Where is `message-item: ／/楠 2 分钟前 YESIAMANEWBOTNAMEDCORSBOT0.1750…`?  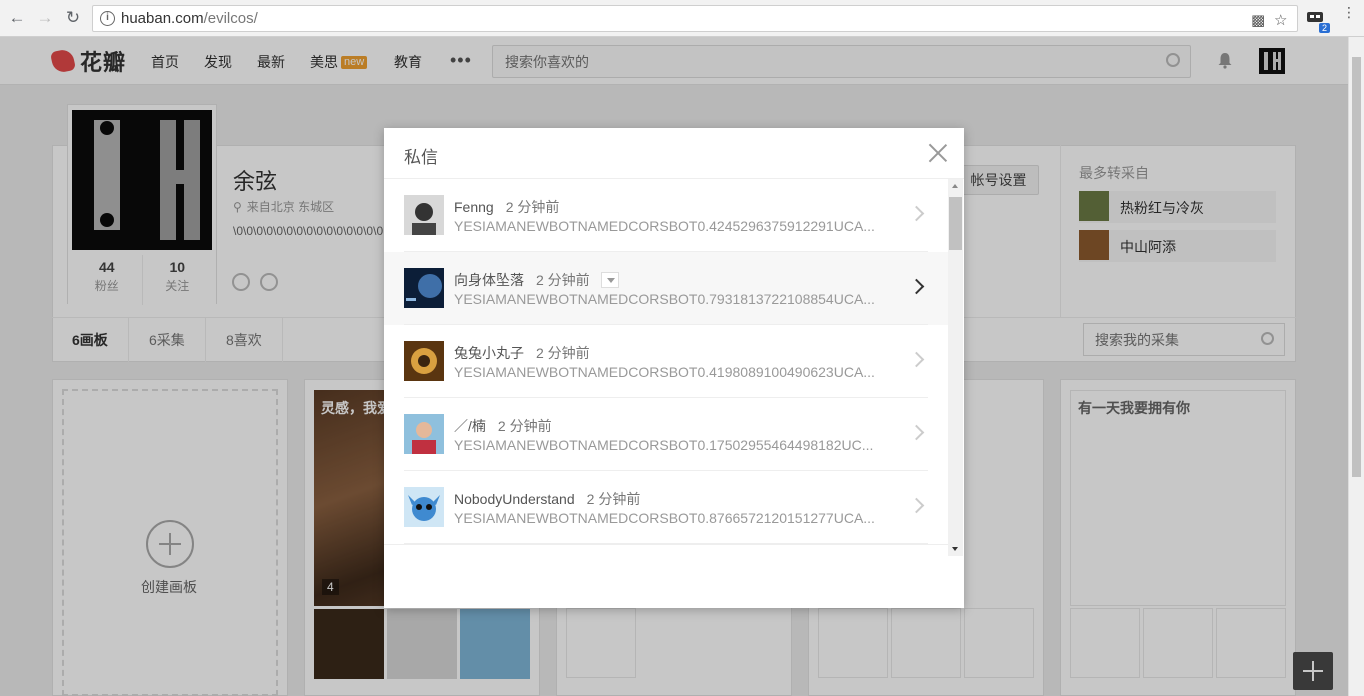
message-item: ／/楠 2 分钟前 YESIAMANEWBOTNAMEDCORSBOT0.1750… is located at coordinates (666, 434).